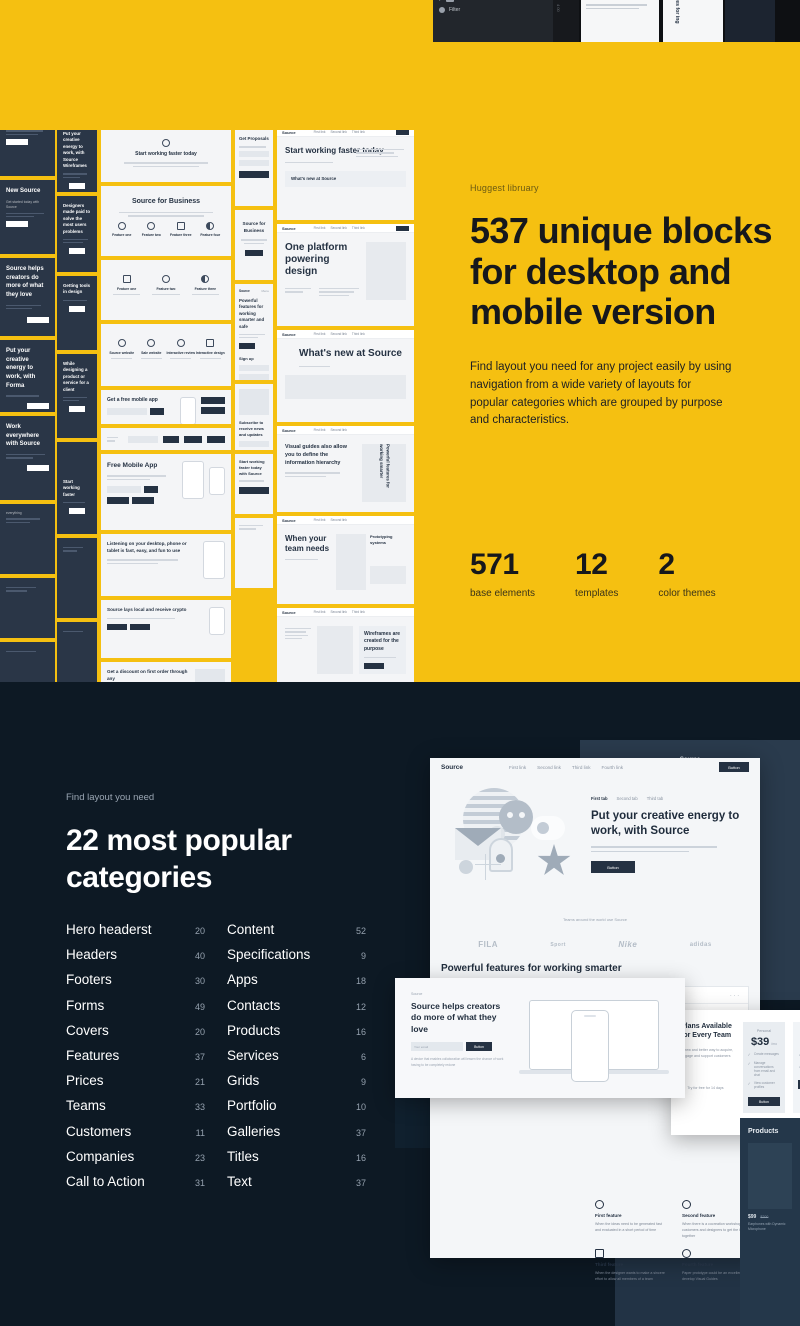  What do you see at coordinates (455, 10) in the screenshot?
I see `filter-label: Filter` at bounding box center [455, 10].